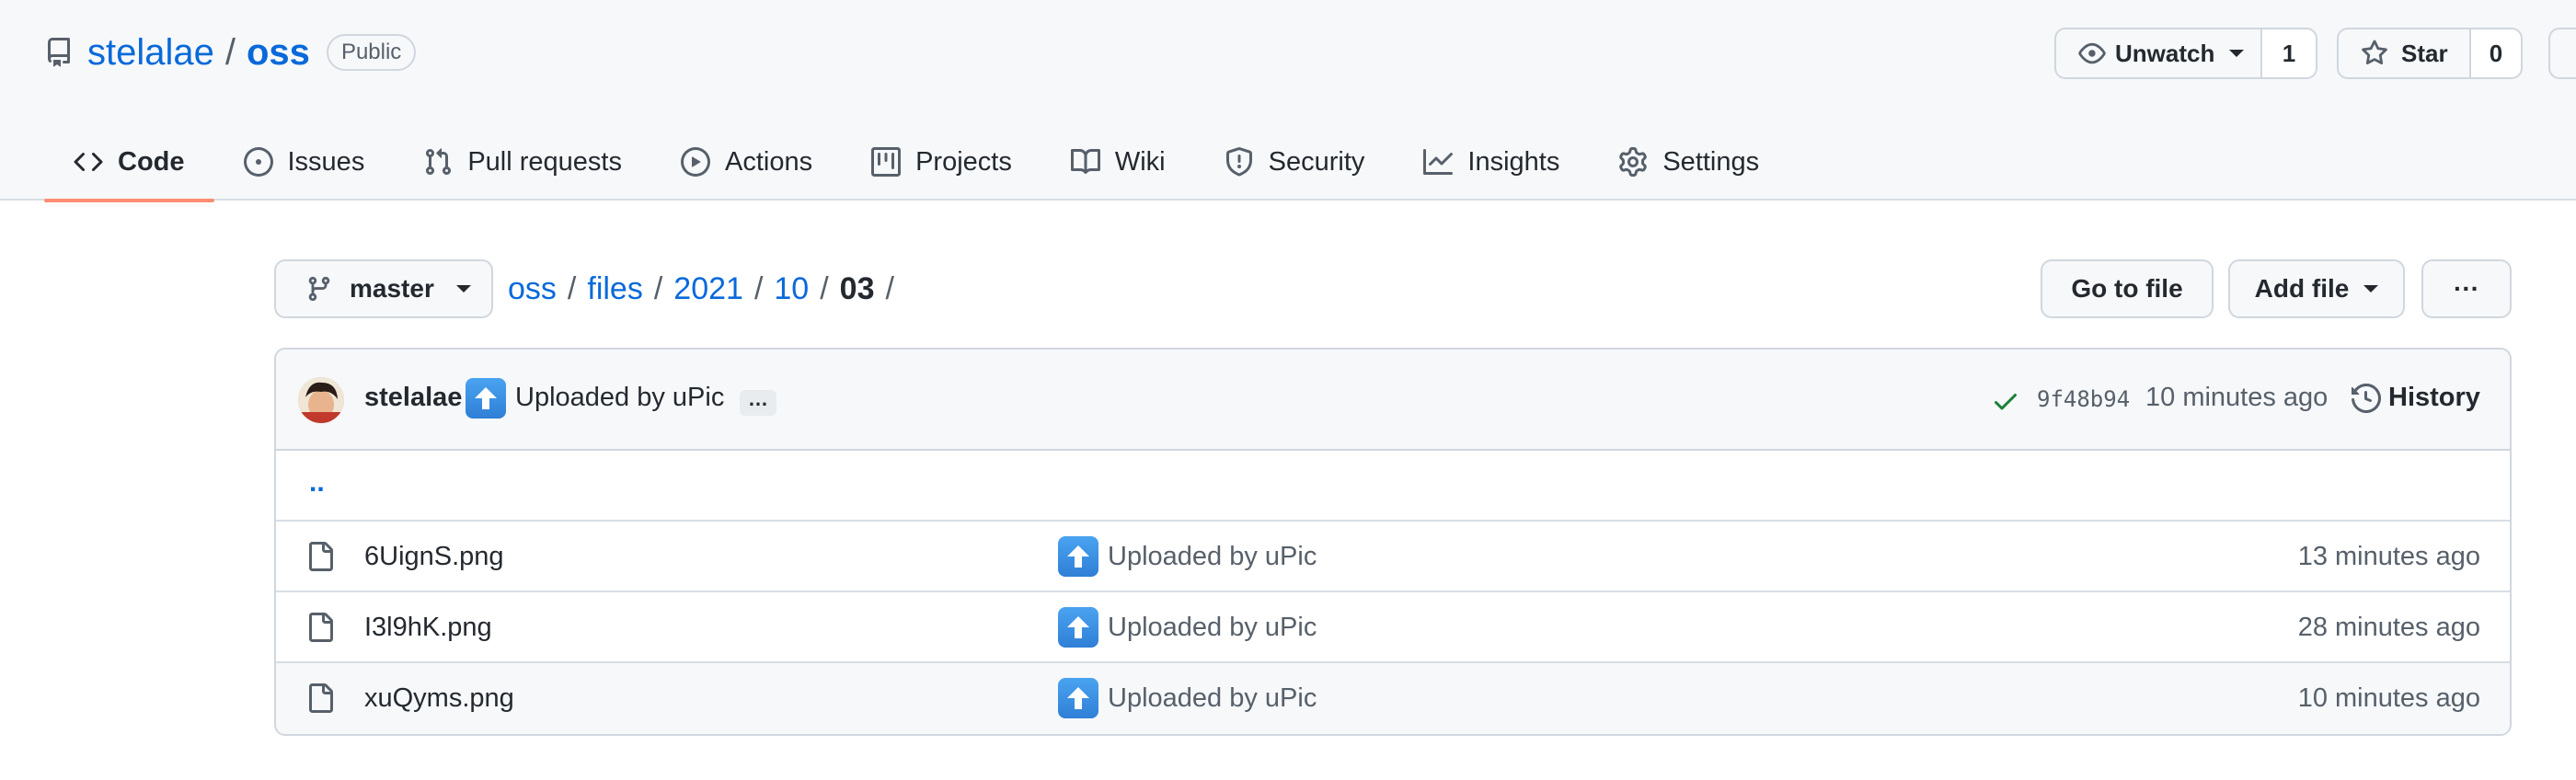 This screenshot has height=780, width=2576. Describe the element at coordinates (413, 398) in the screenshot. I see `commit-author-link: stelalae` at that location.